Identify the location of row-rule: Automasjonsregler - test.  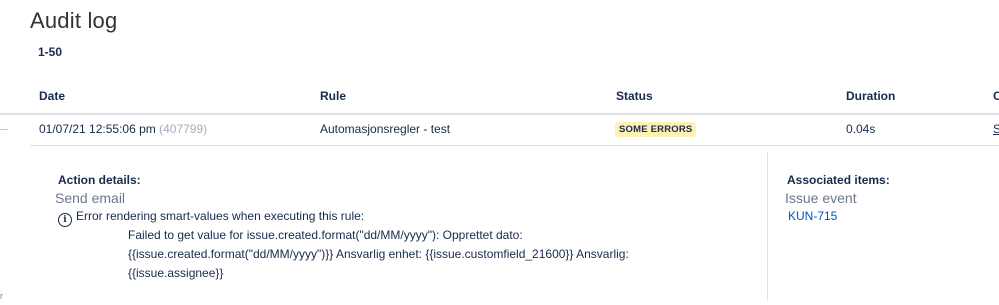
(385, 129).